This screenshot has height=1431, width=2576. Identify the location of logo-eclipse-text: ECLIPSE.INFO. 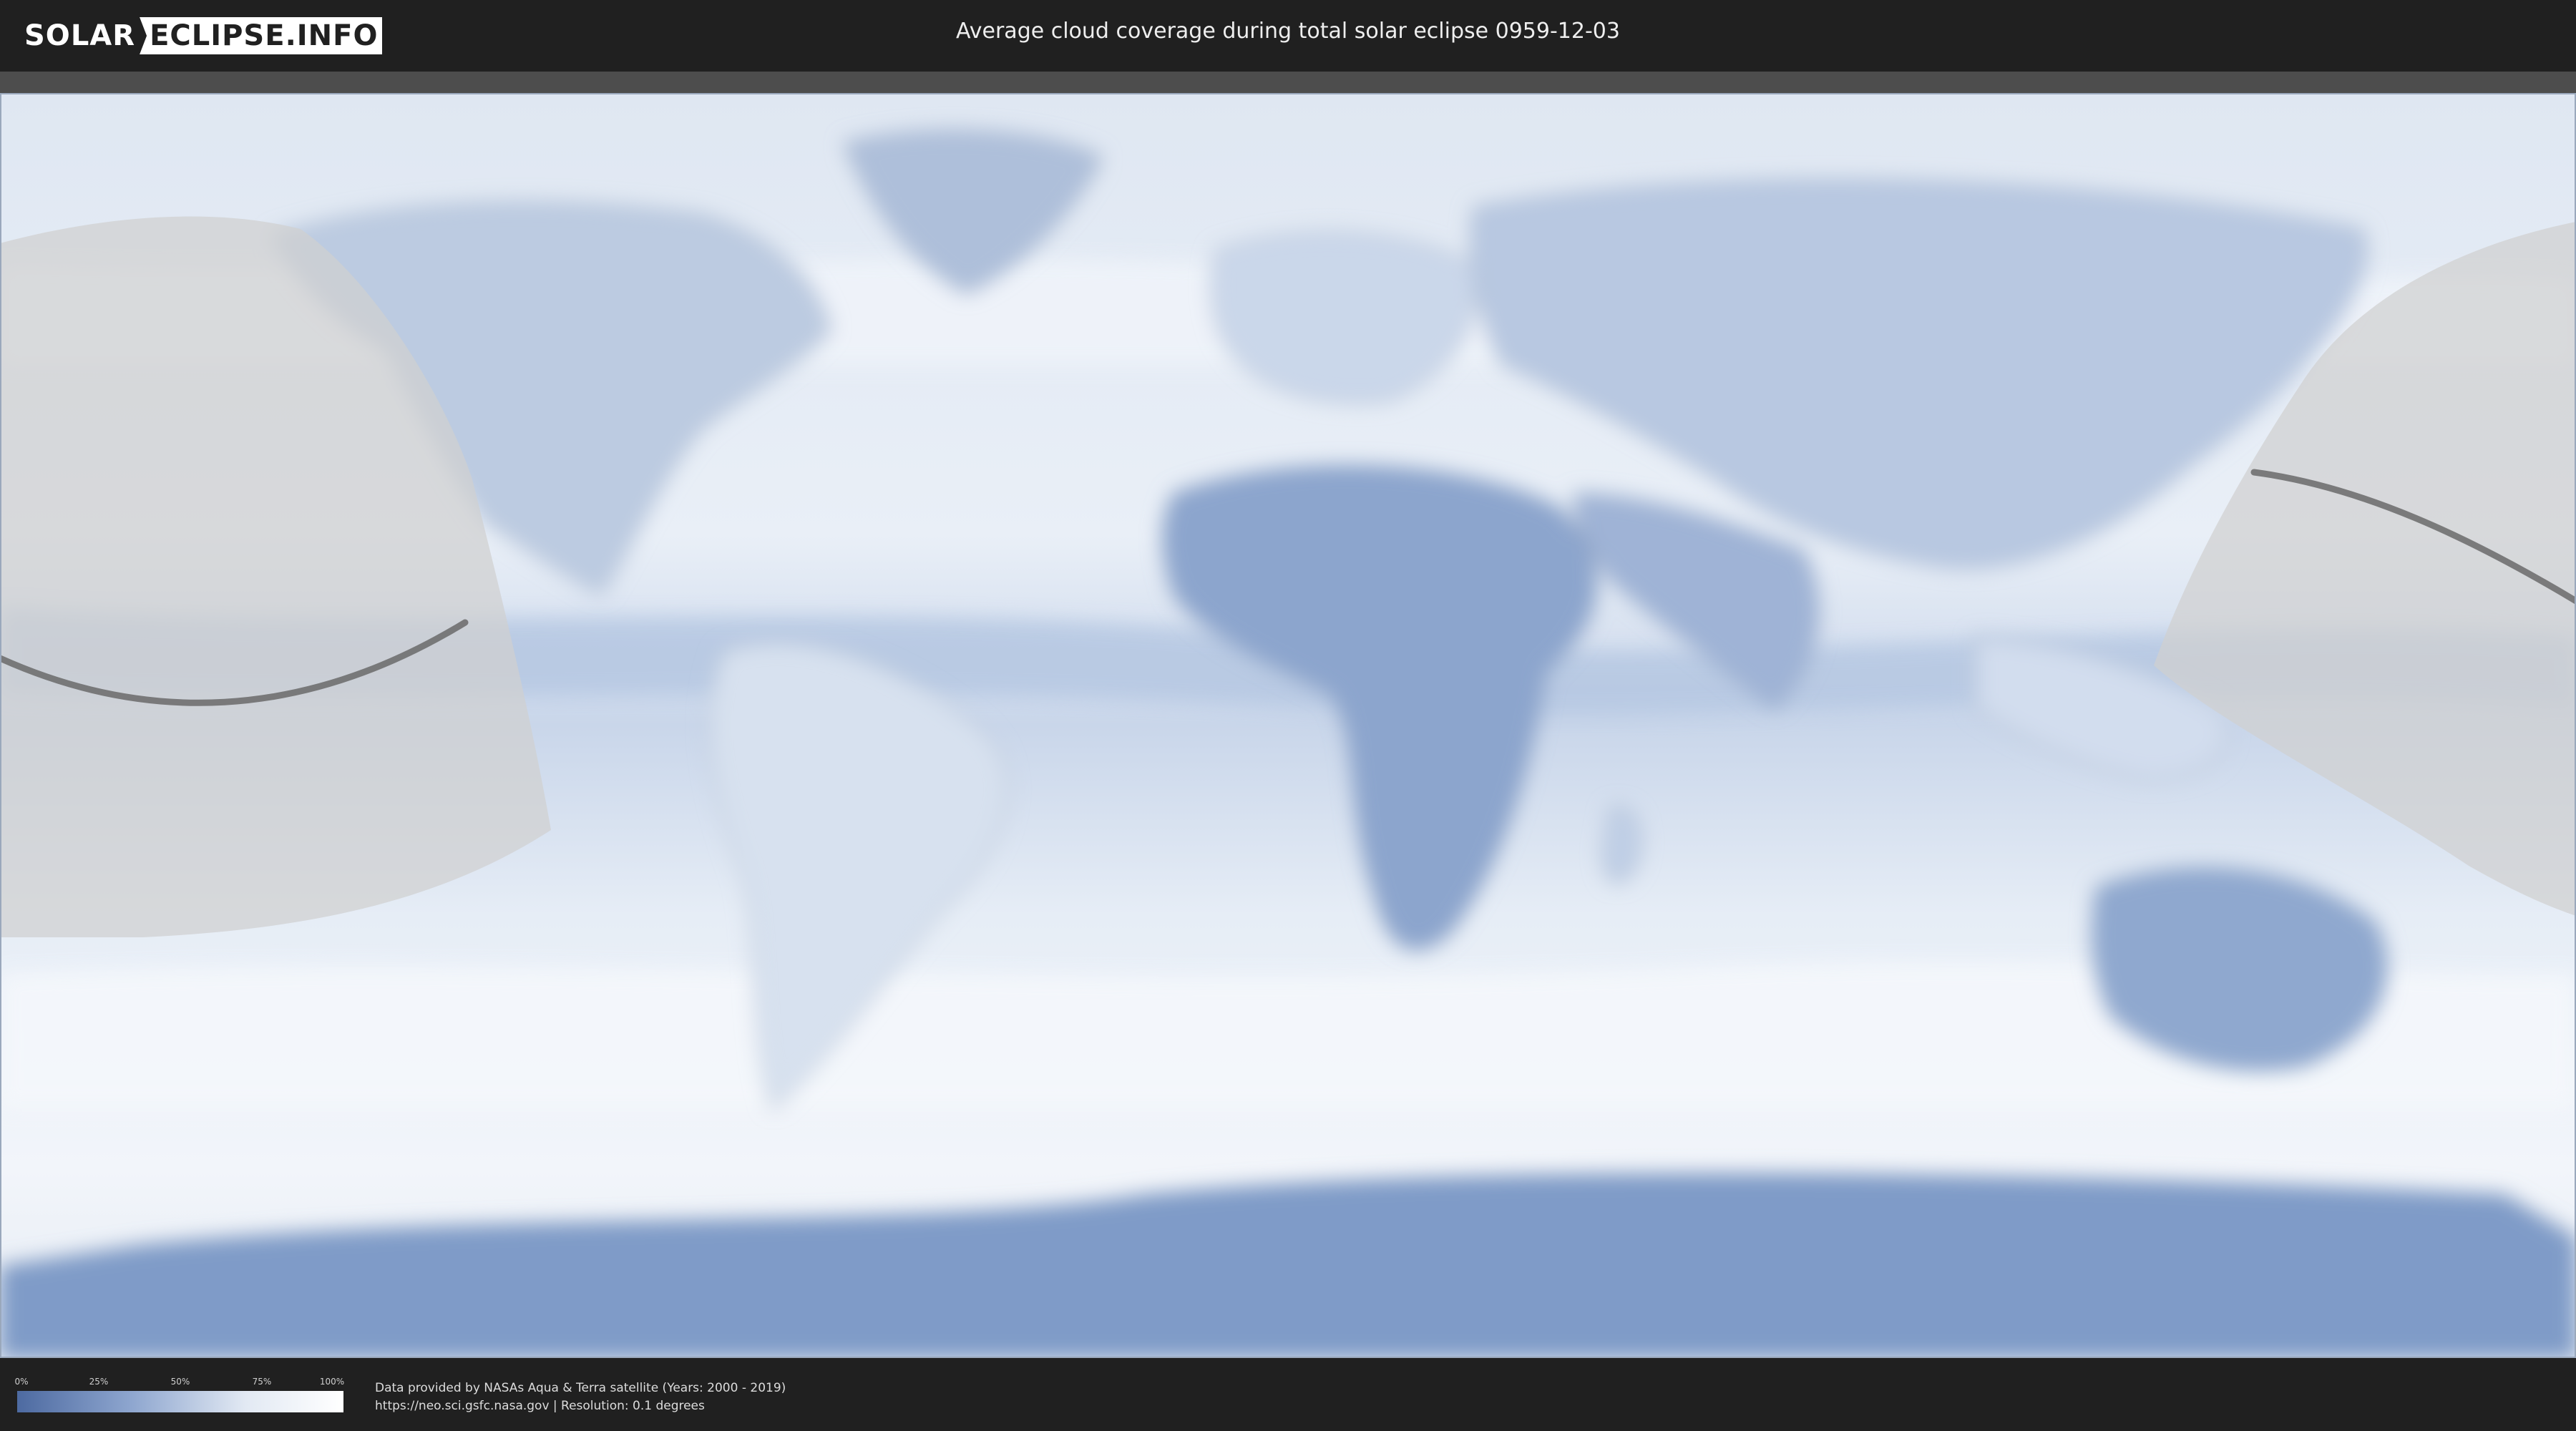
(261, 35).